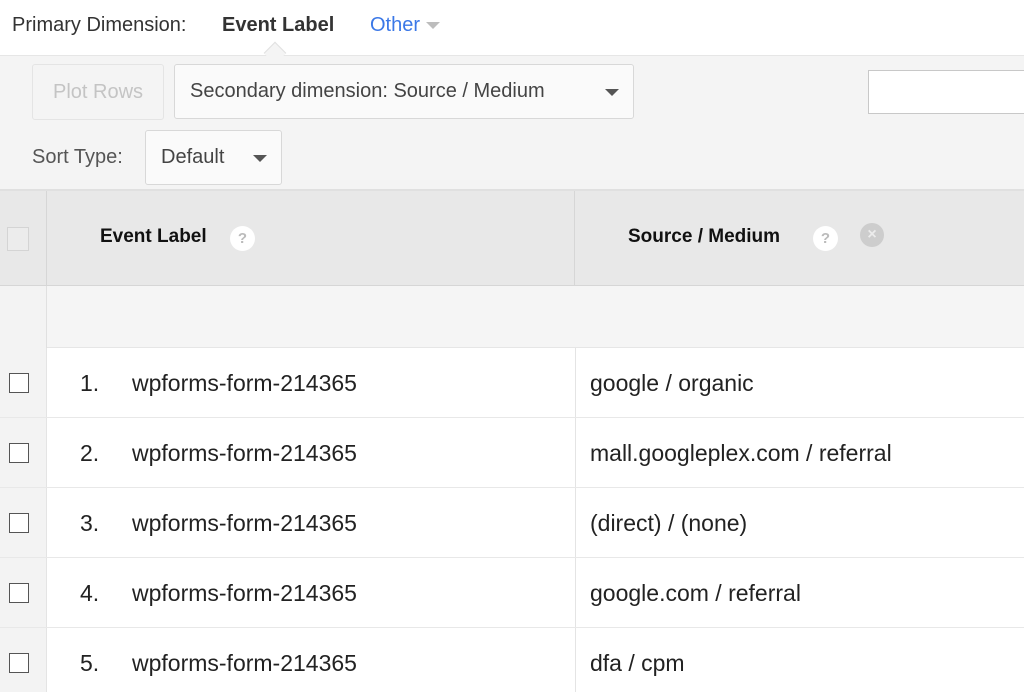  What do you see at coordinates (872, 235) in the screenshot?
I see `remove-secondary-dimension-icon: ×` at bounding box center [872, 235].